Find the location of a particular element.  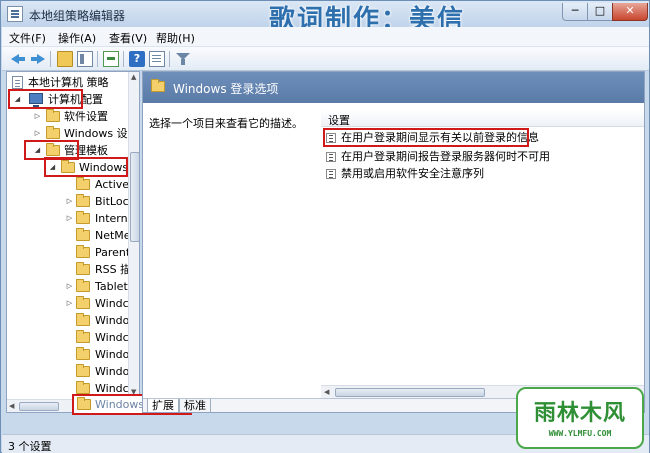

help-icon: ? is located at coordinates (137, 59).